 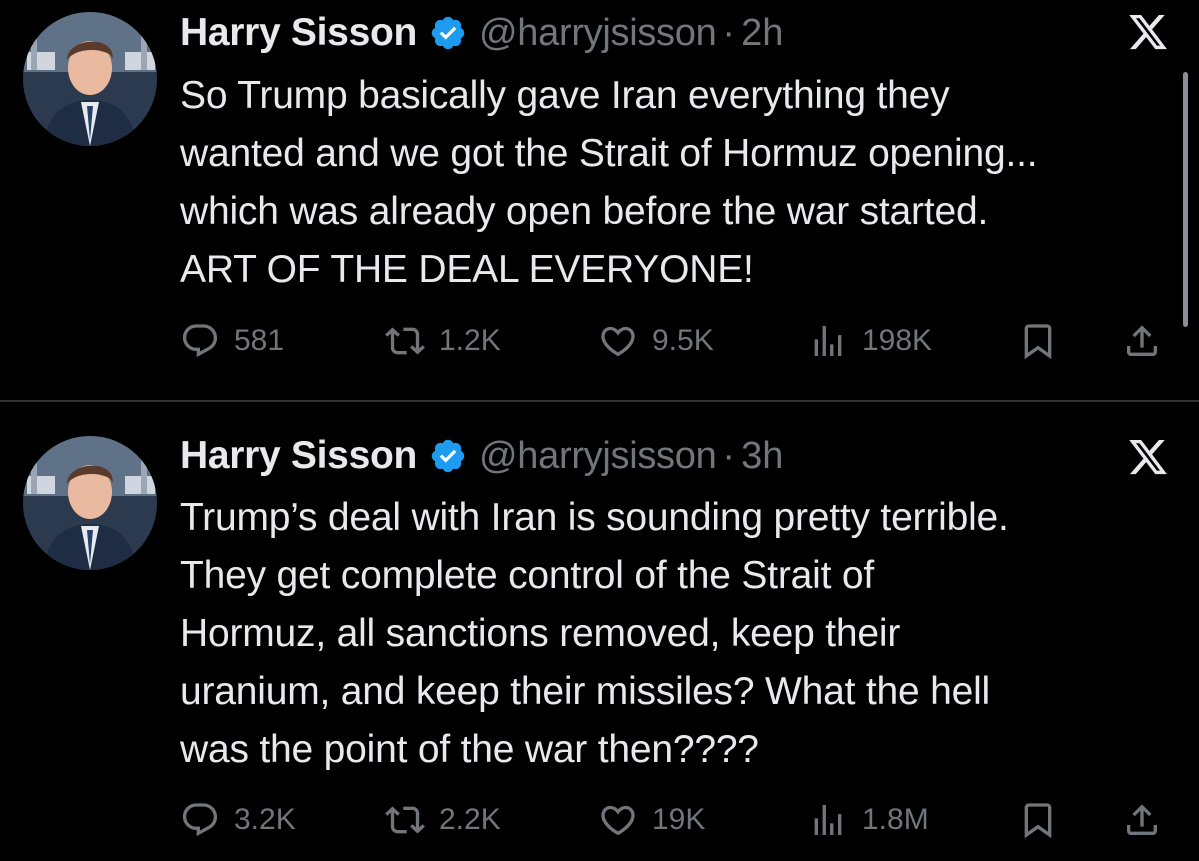 I want to click on views-count: 1.8M, so click(x=895, y=819).